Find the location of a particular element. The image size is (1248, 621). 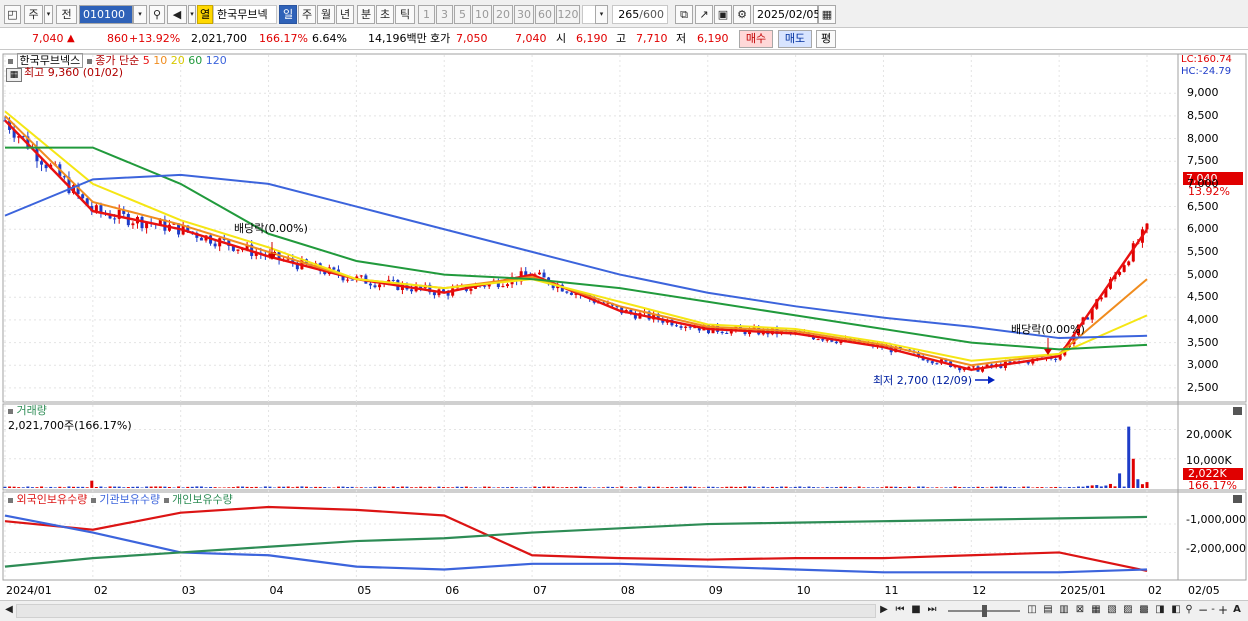

x-tick-label: 08 is located at coordinates (627, 590).